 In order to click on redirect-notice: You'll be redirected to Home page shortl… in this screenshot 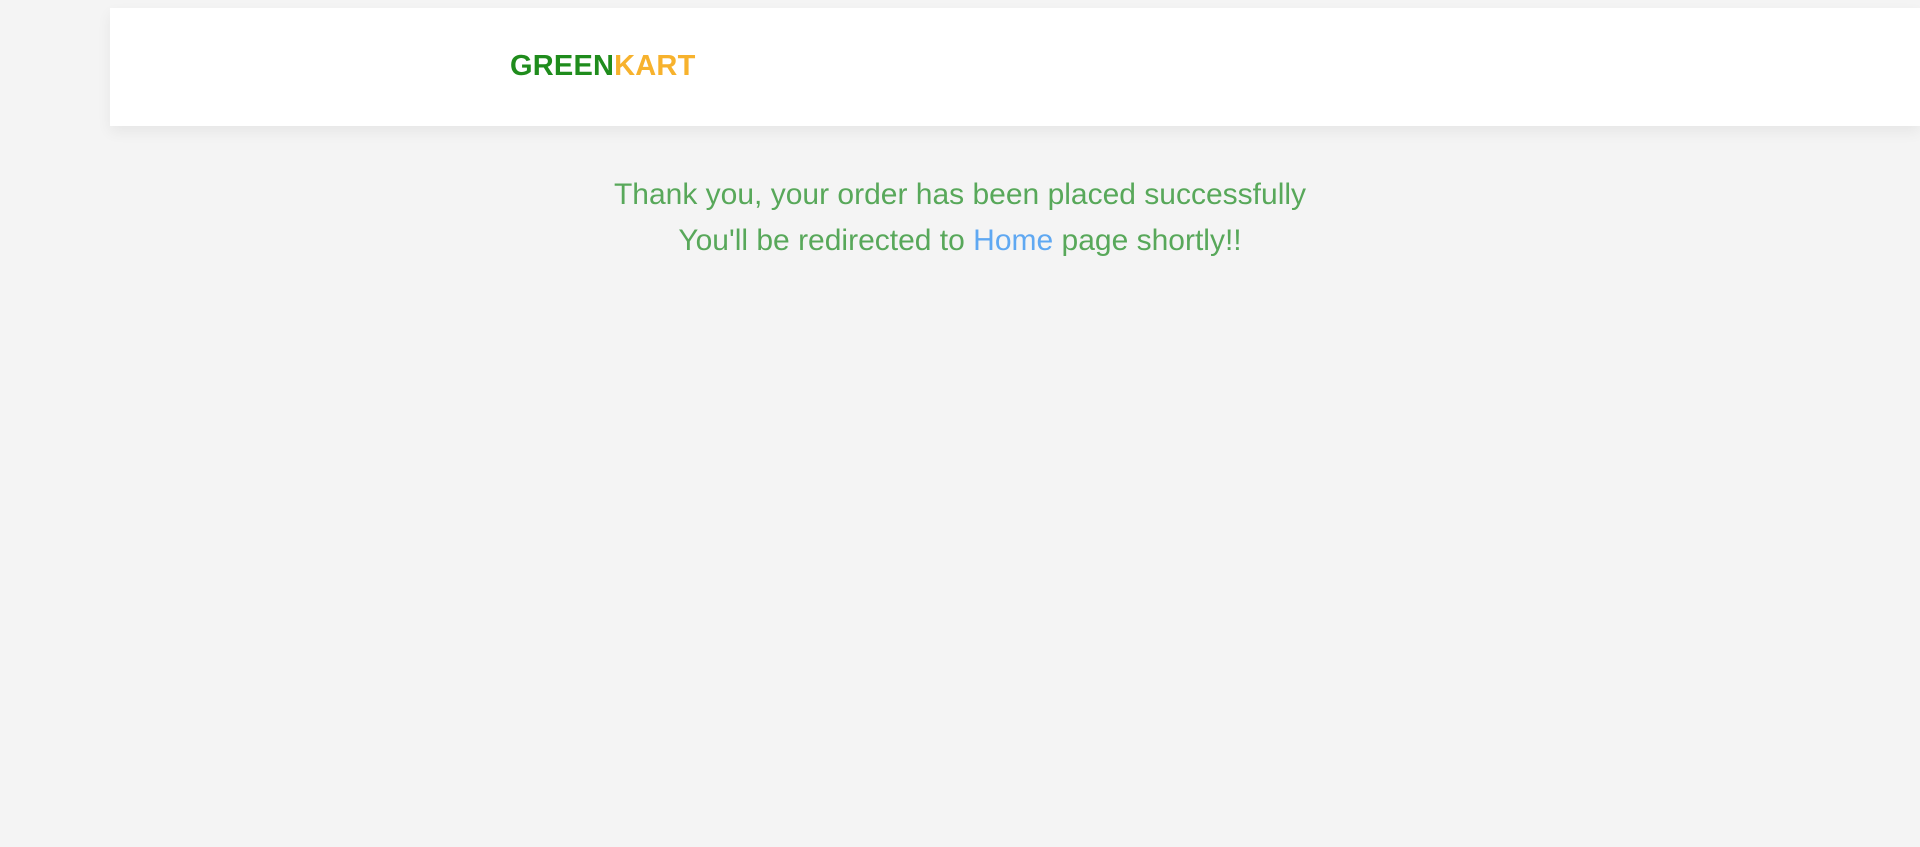, I will do `click(960, 241)`.